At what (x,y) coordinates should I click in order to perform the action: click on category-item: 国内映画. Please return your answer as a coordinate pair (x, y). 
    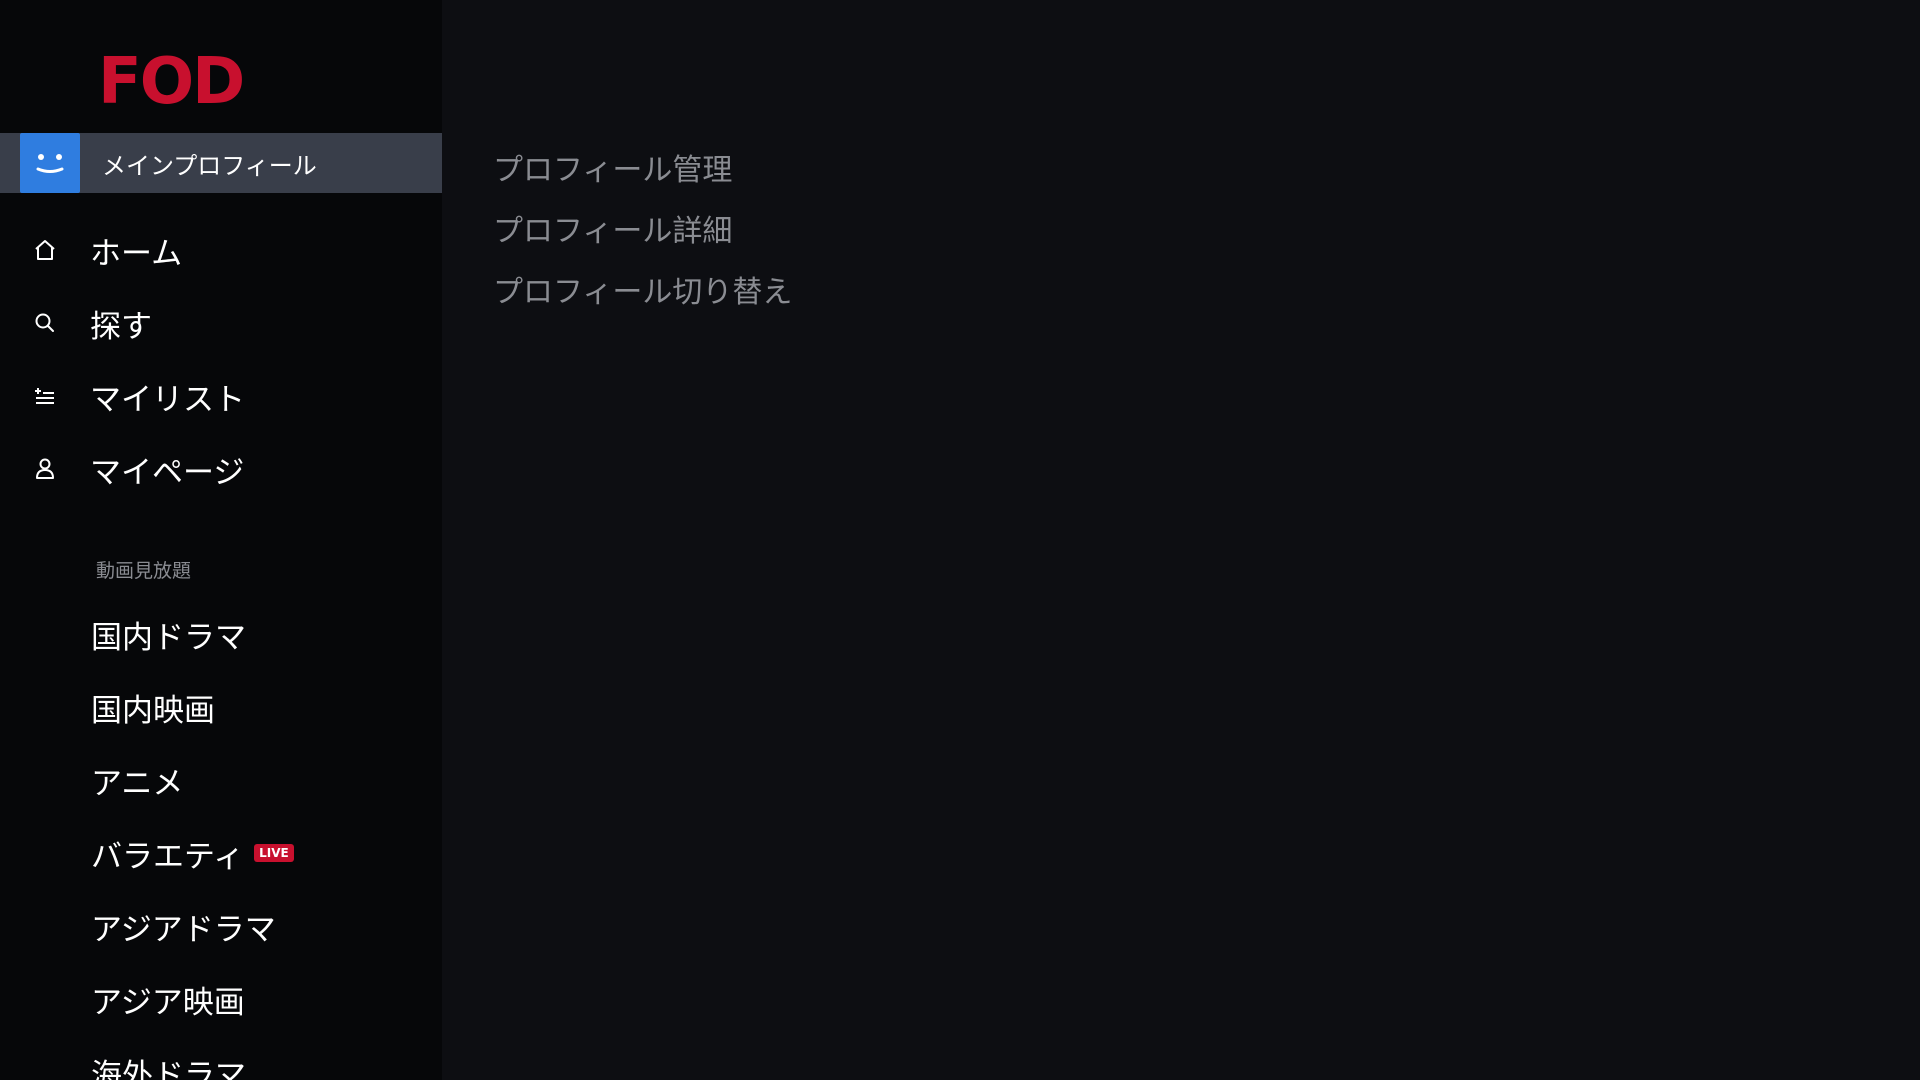
    Looking at the image, I should click on (153, 707).